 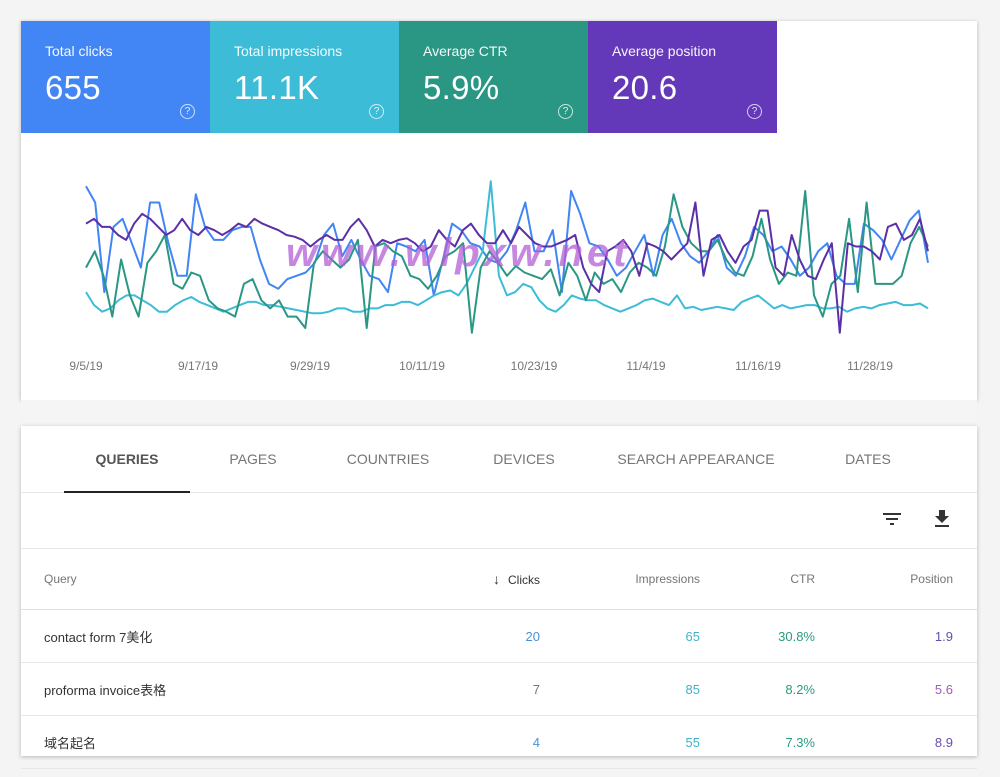 What do you see at coordinates (942, 519) in the screenshot?
I see `download-icon` at bounding box center [942, 519].